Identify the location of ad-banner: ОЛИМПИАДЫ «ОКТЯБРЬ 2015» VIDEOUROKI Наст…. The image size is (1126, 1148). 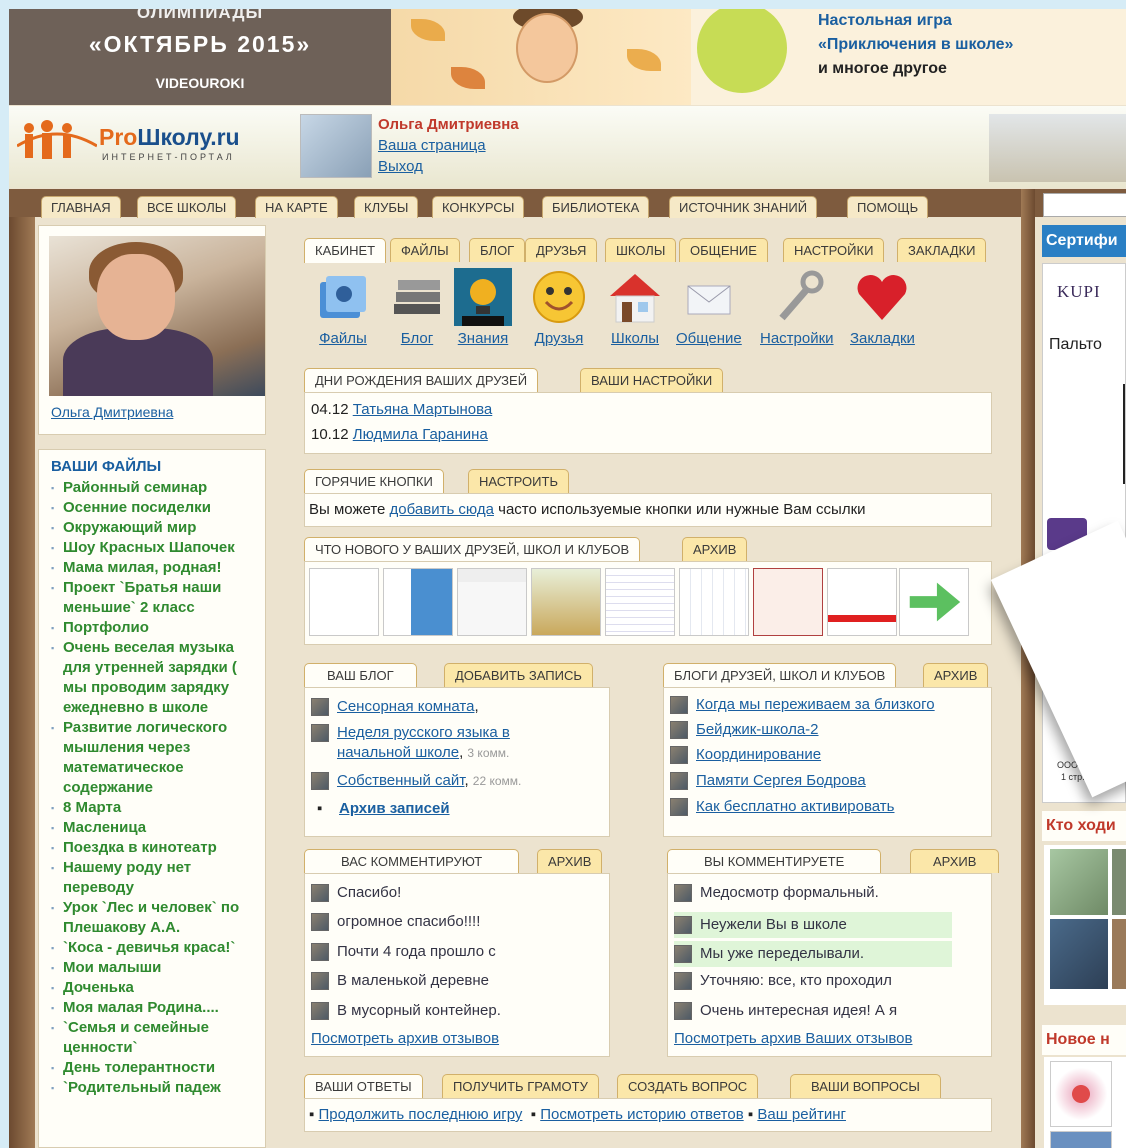
(567, 57).